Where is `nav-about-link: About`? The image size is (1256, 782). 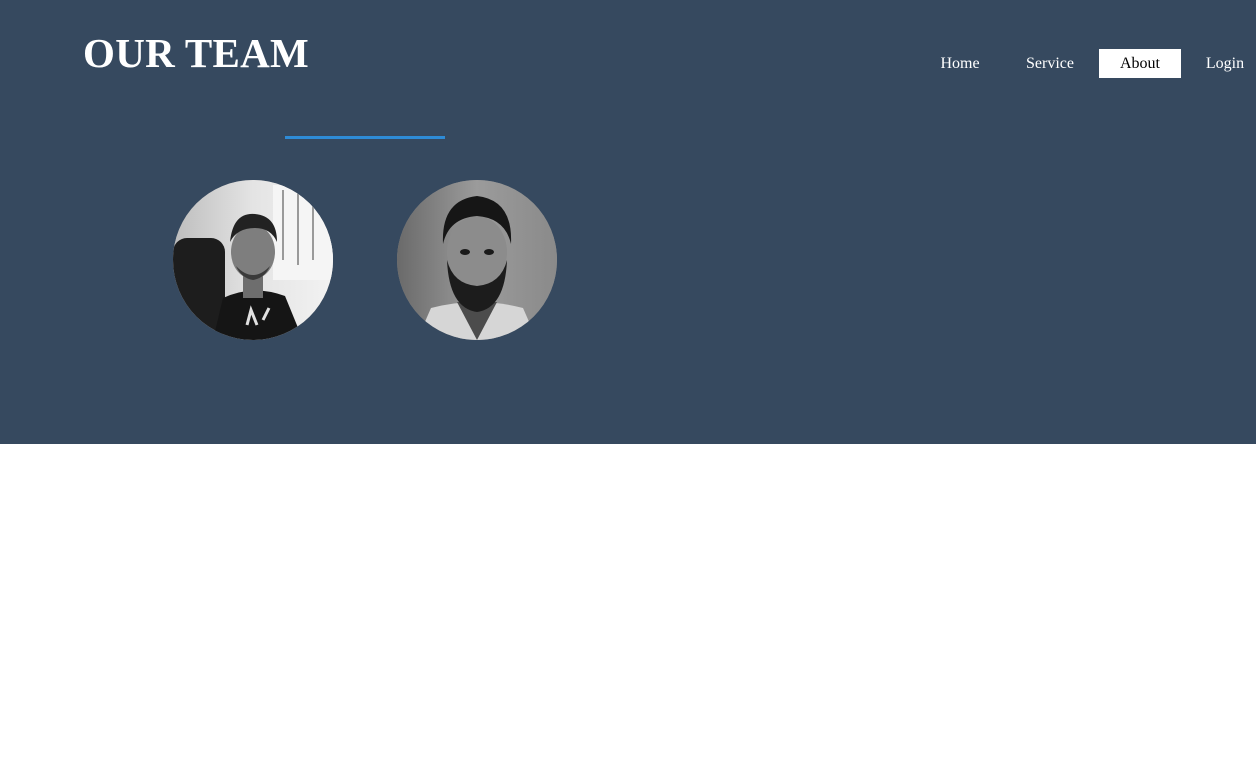
nav-about-link: About is located at coordinates (1140, 63).